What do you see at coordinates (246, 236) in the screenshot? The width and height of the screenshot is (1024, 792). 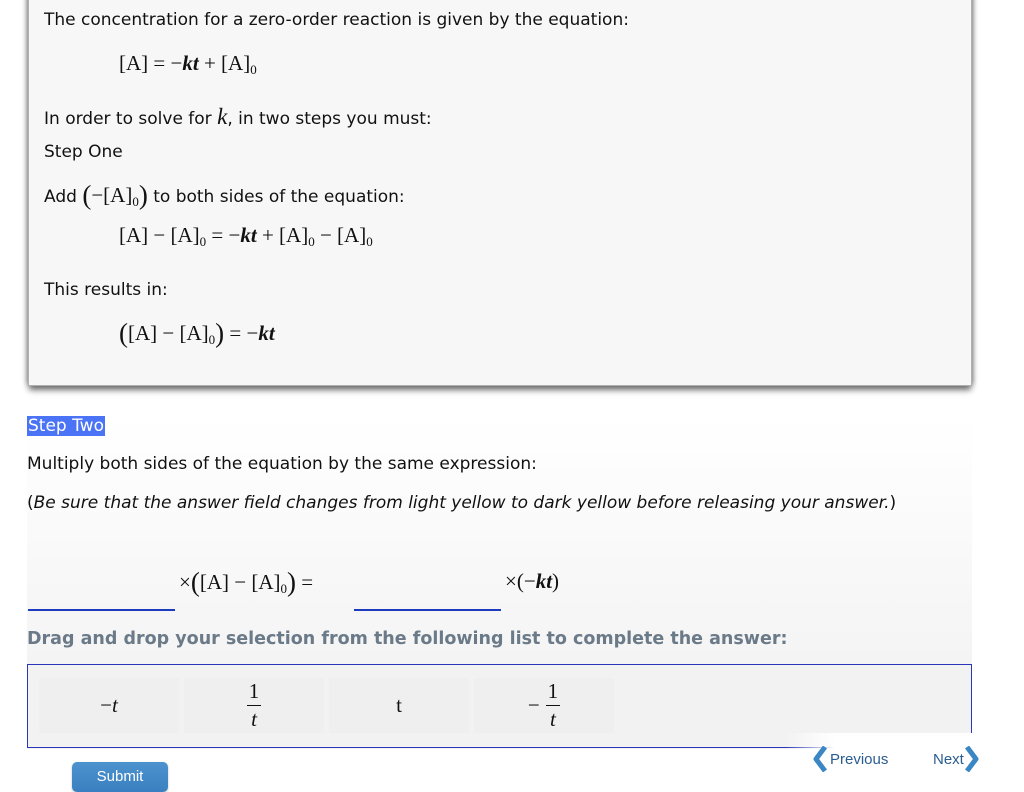 I see `equation-add-both-sides: [A] − [A]0 = −kt + [A]0 − [A]0` at bounding box center [246, 236].